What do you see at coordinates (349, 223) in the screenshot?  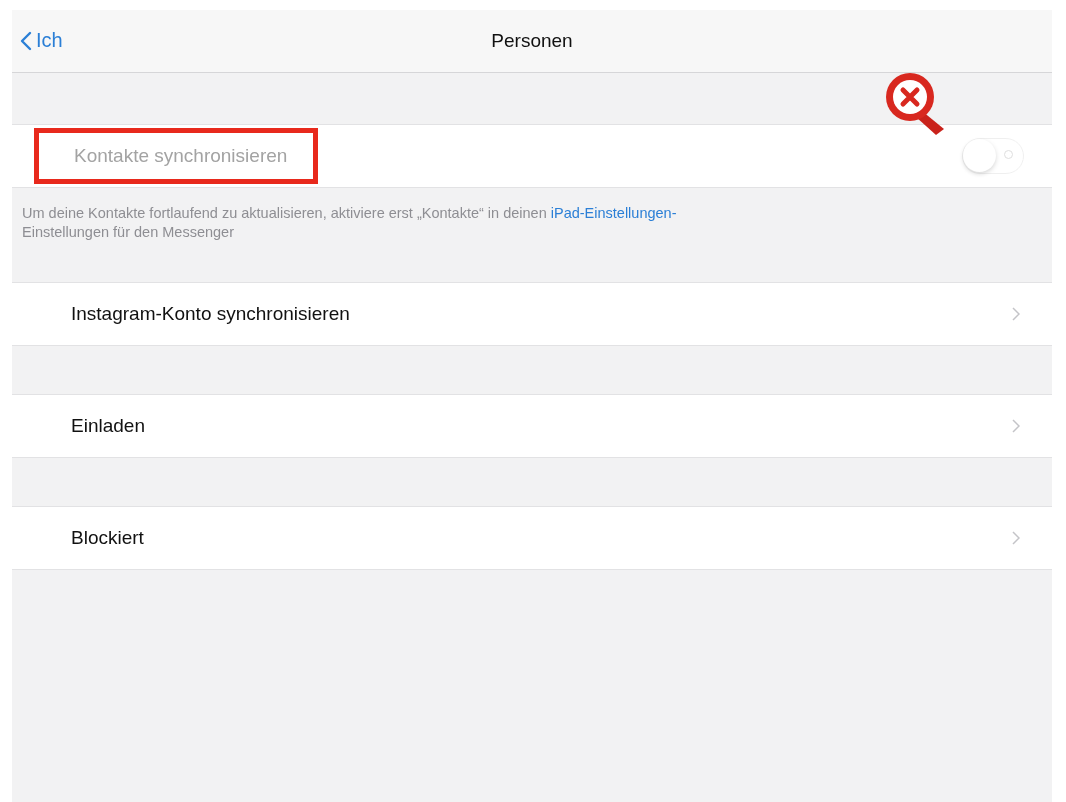 I see `footer-note: Um deine Kontakte fortlaufend zu aktualisieren, aktiviere erst „Kontakte“ in deinen iPad-Einstellungen- Einstellungen für den Messenger` at bounding box center [349, 223].